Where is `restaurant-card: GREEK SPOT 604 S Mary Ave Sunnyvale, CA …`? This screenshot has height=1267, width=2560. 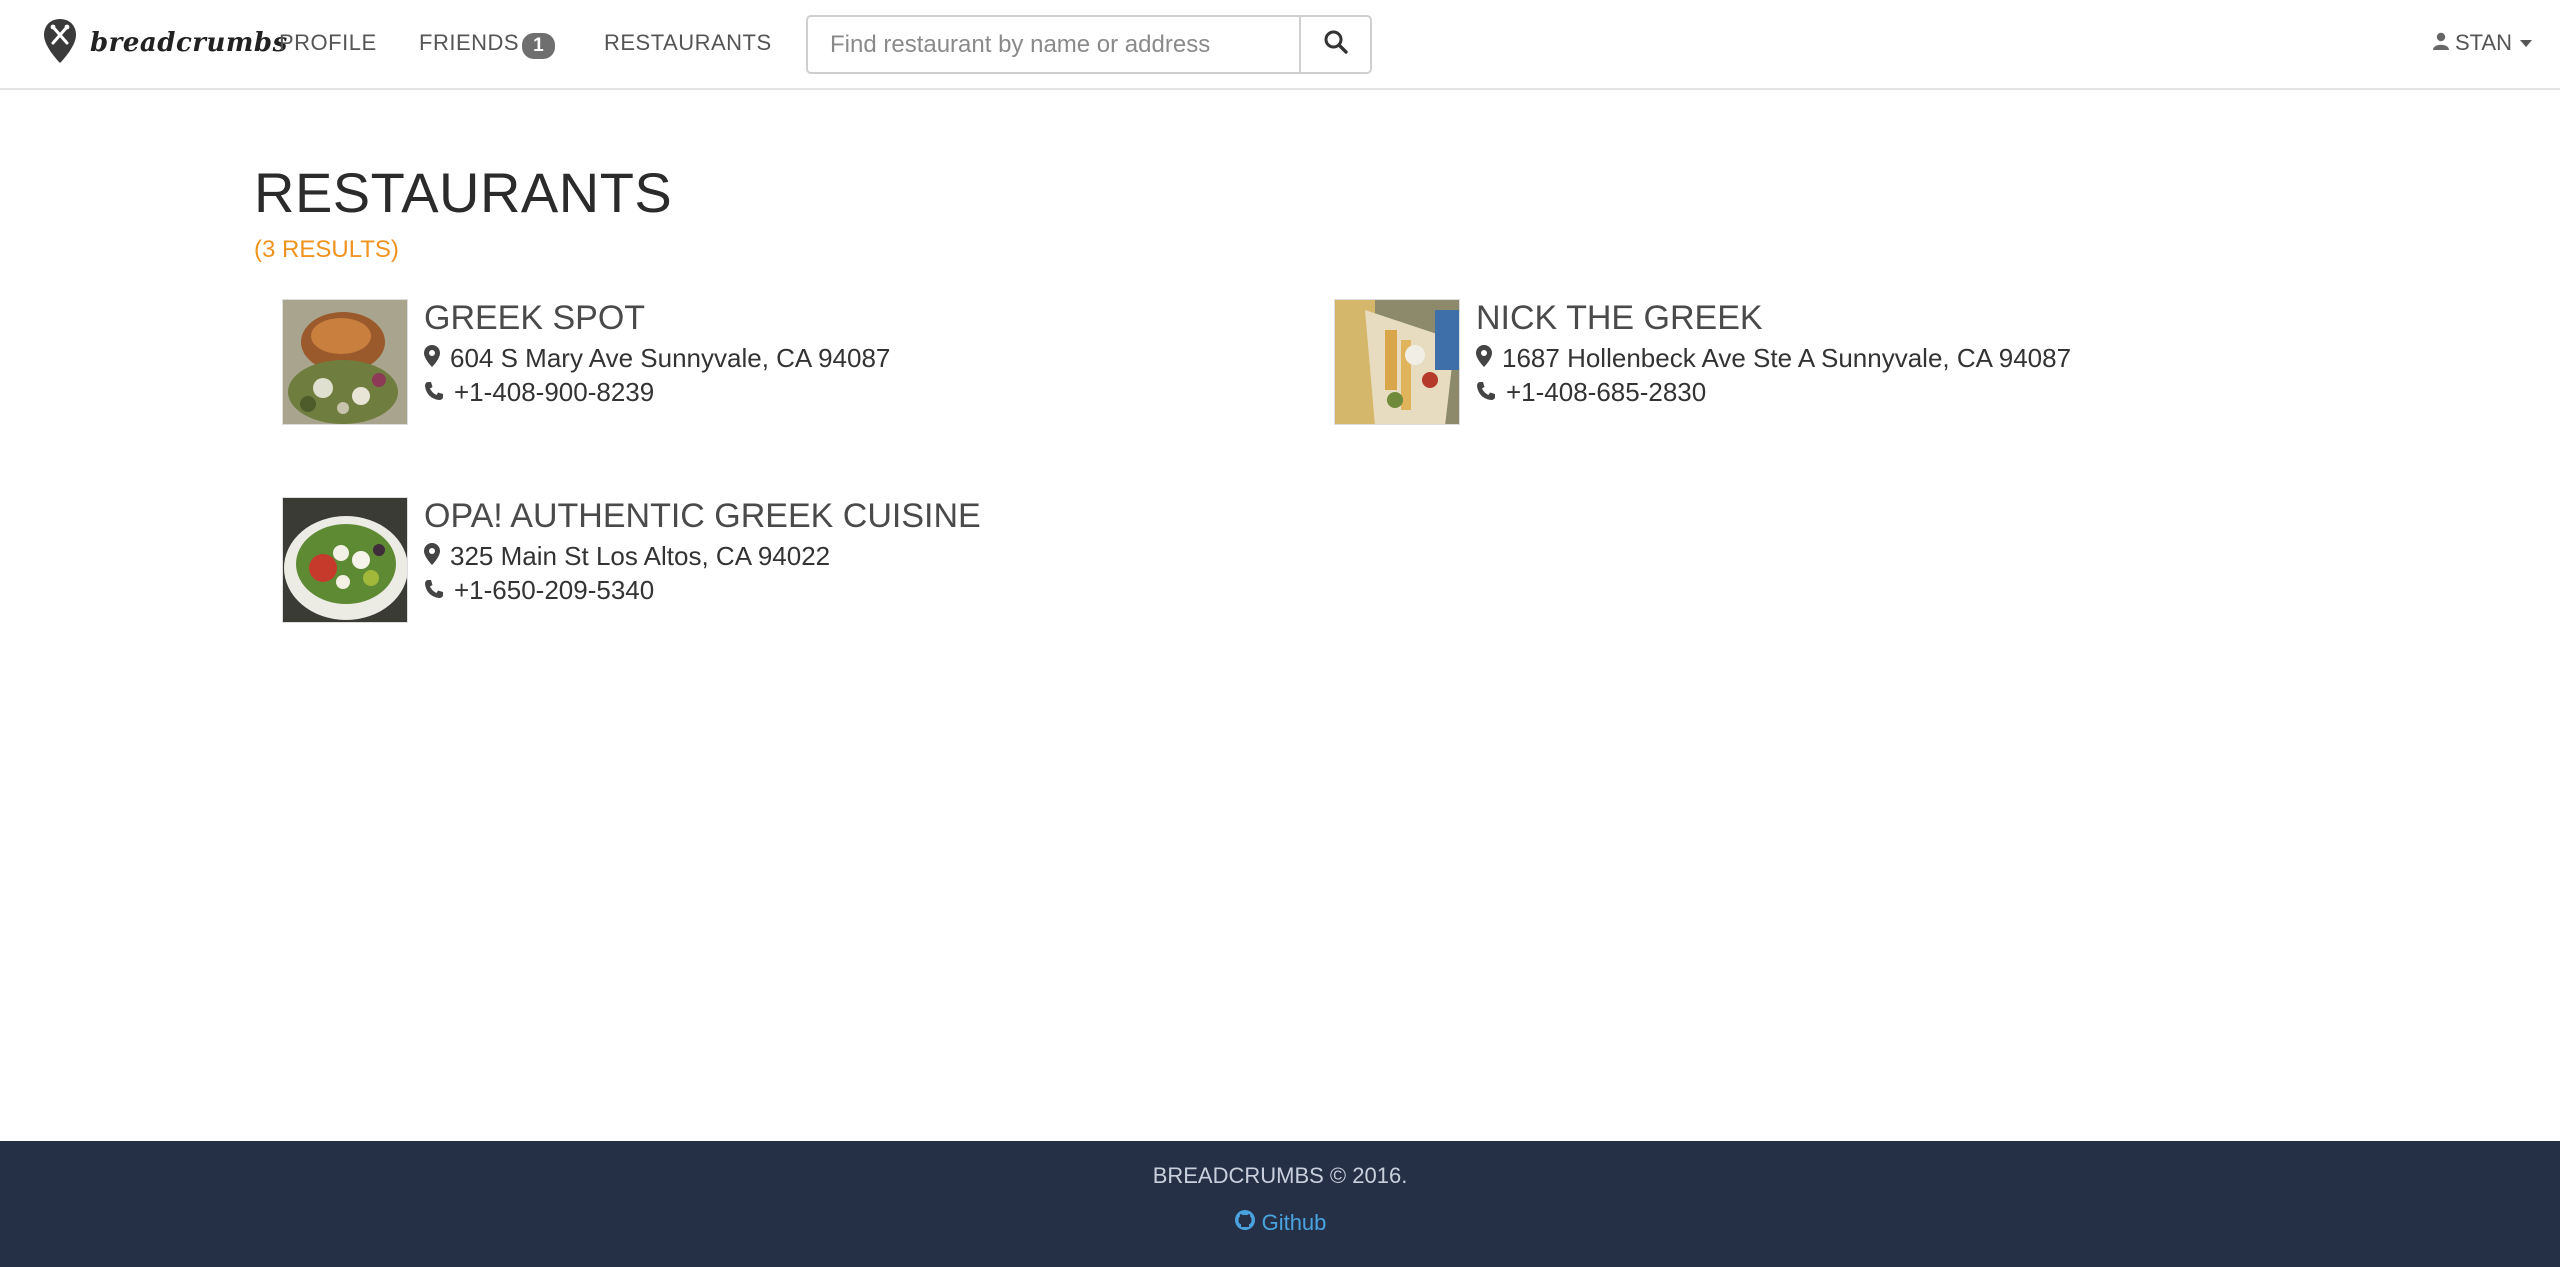 restaurant-card: GREEK SPOT 604 S Mary Ave Sunnyvale, CA … is located at coordinates (732, 364).